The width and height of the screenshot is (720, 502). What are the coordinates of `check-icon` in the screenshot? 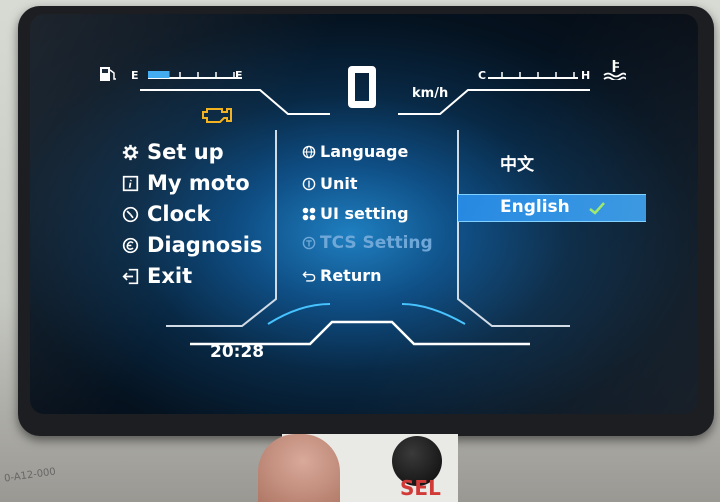 It's located at (597, 208).